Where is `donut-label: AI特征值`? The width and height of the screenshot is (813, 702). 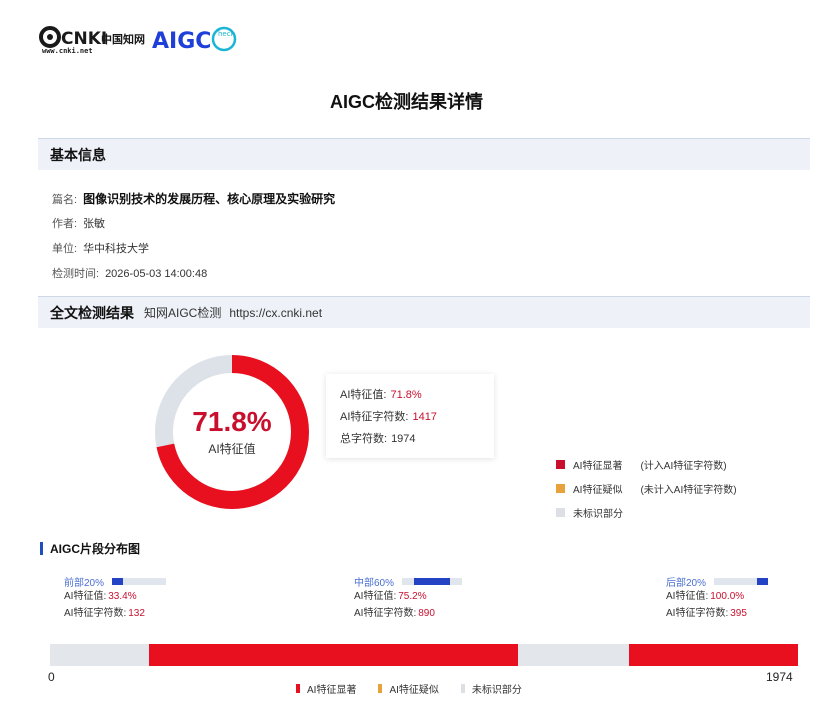 donut-label: AI特征值 is located at coordinates (232, 448).